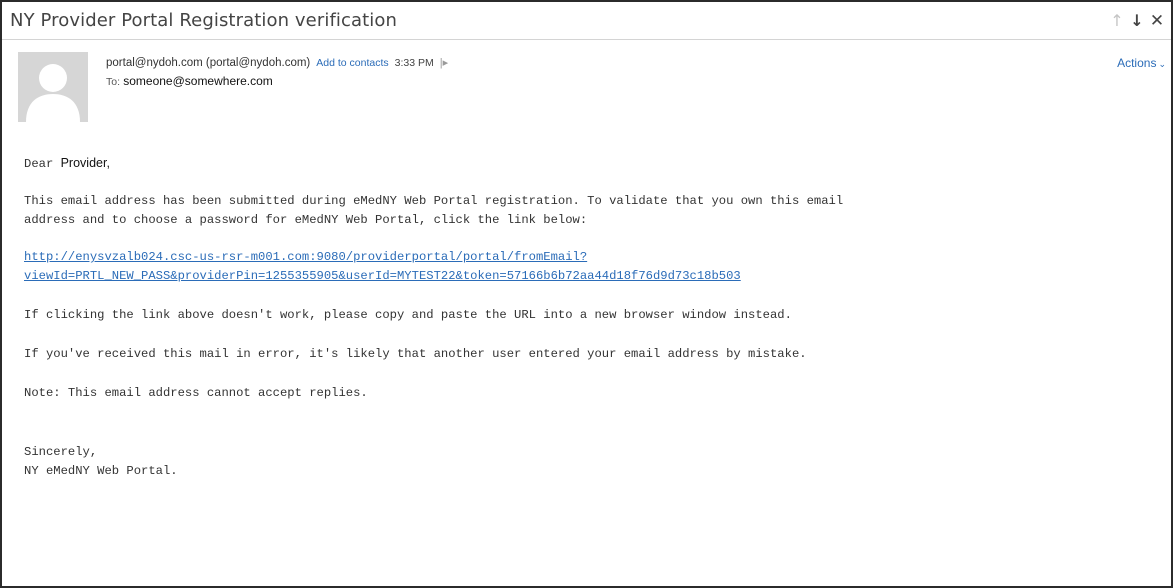 The image size is (1173, 588). What do you see at coordinates (1117, 21) in the screenshot?
I see `arrow-up-icon: ↑` at bounding box center [1117, 21].